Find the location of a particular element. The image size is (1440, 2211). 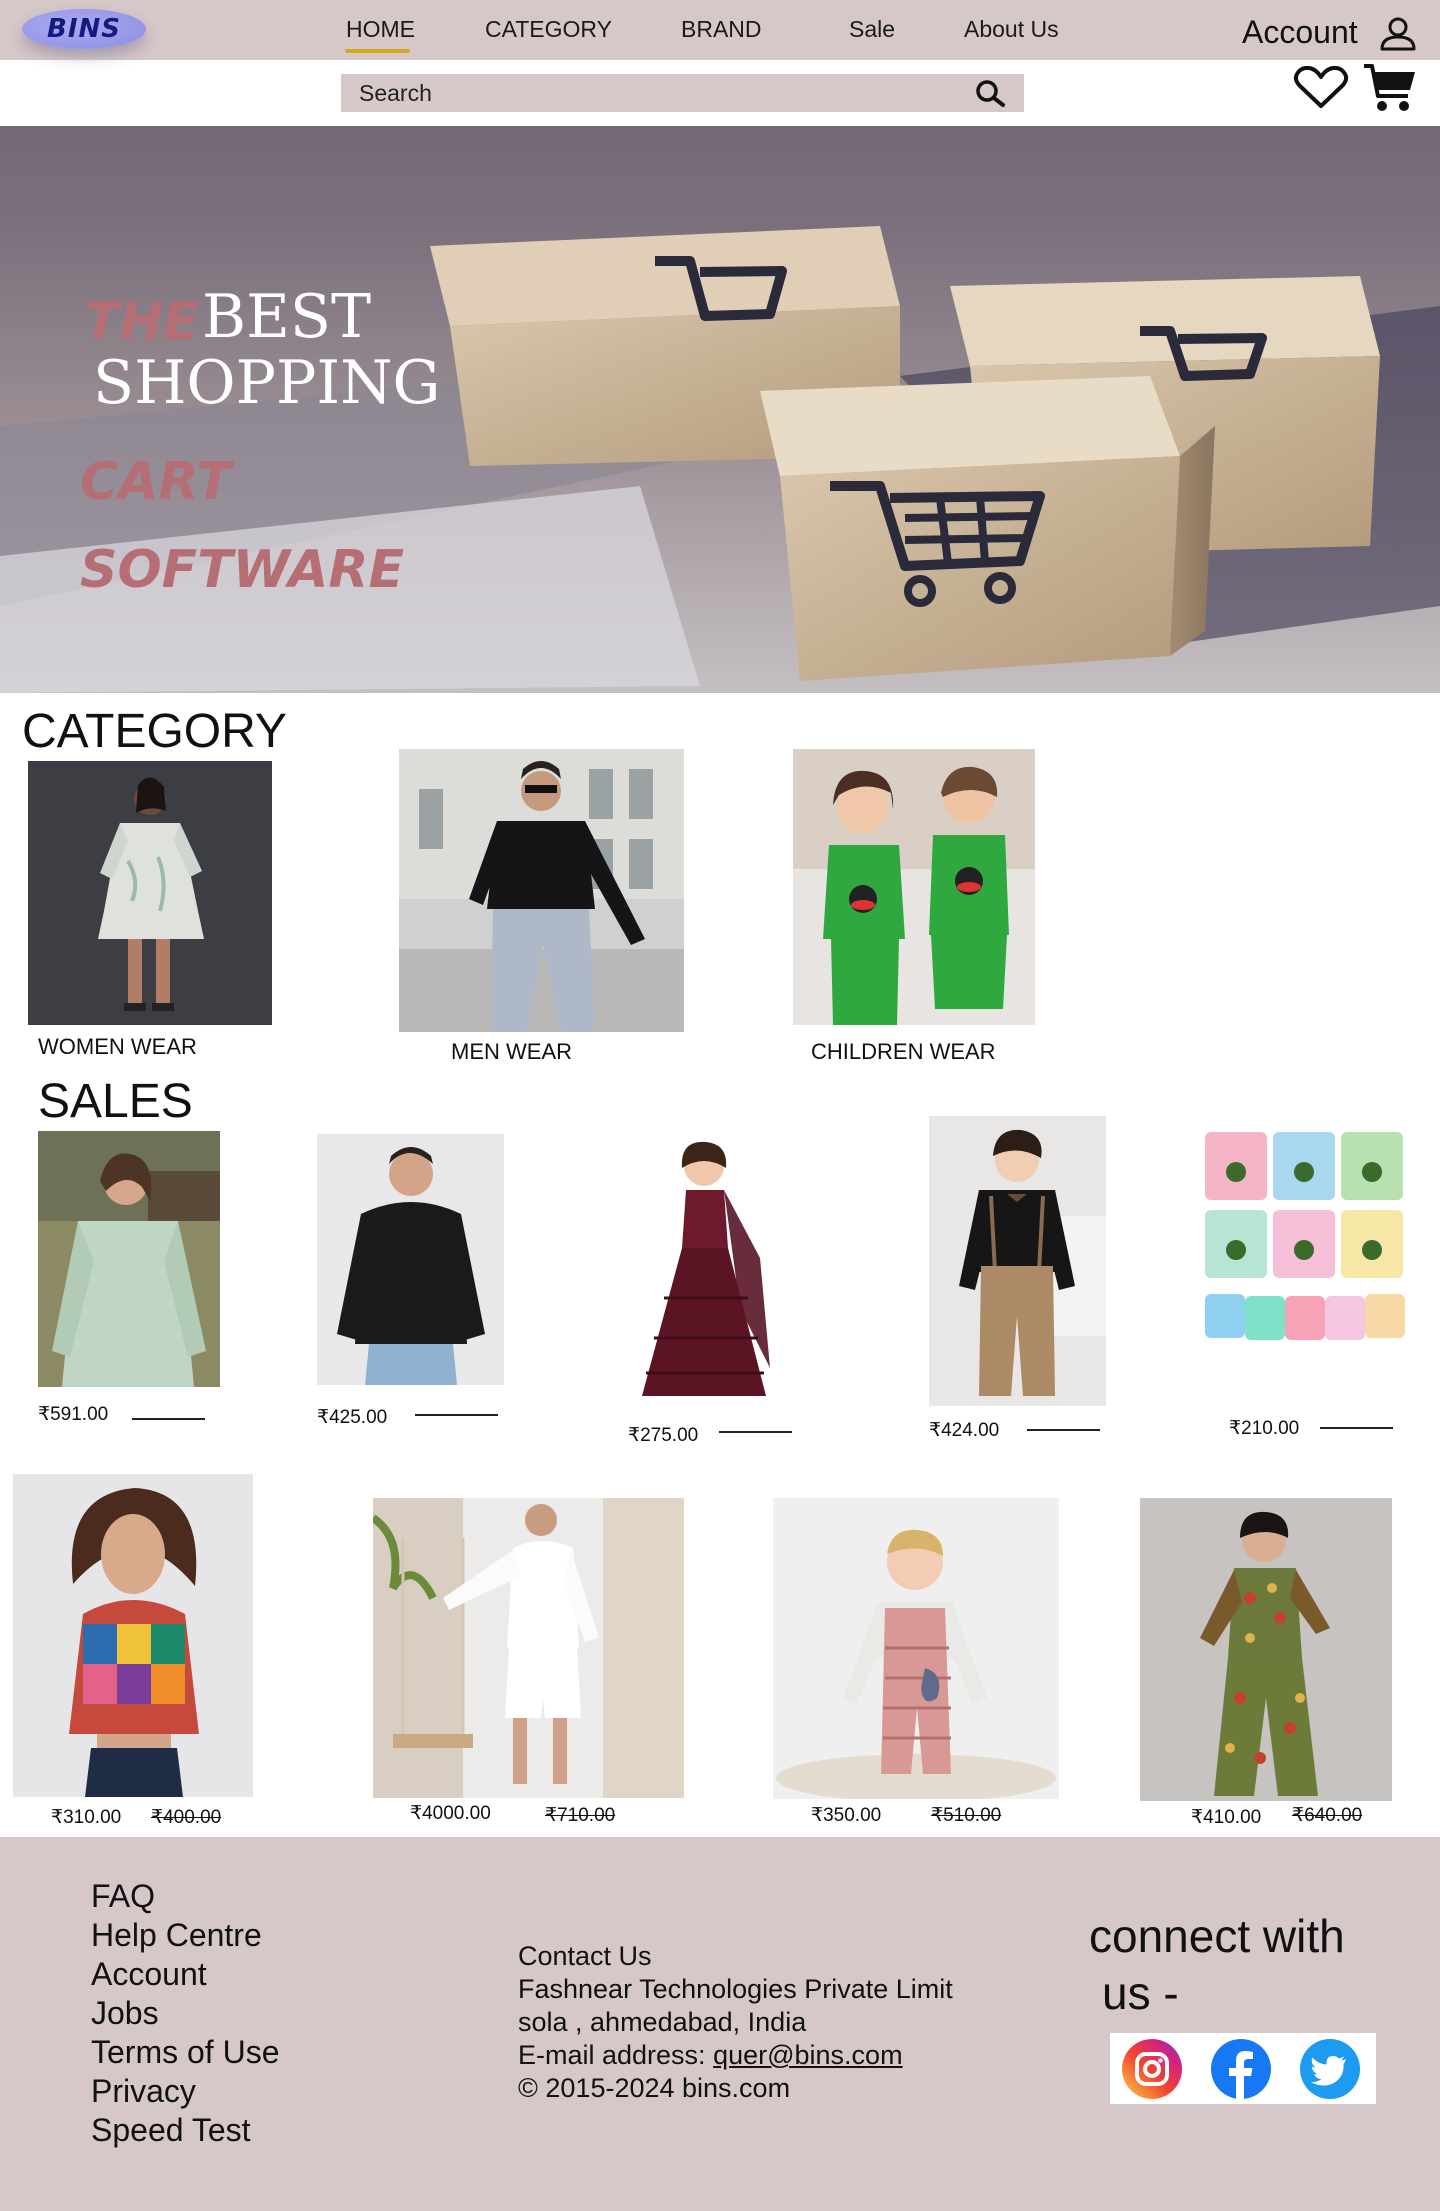

sale-product-old-price: ₹510.00 is located at coordinates (966, 1815).